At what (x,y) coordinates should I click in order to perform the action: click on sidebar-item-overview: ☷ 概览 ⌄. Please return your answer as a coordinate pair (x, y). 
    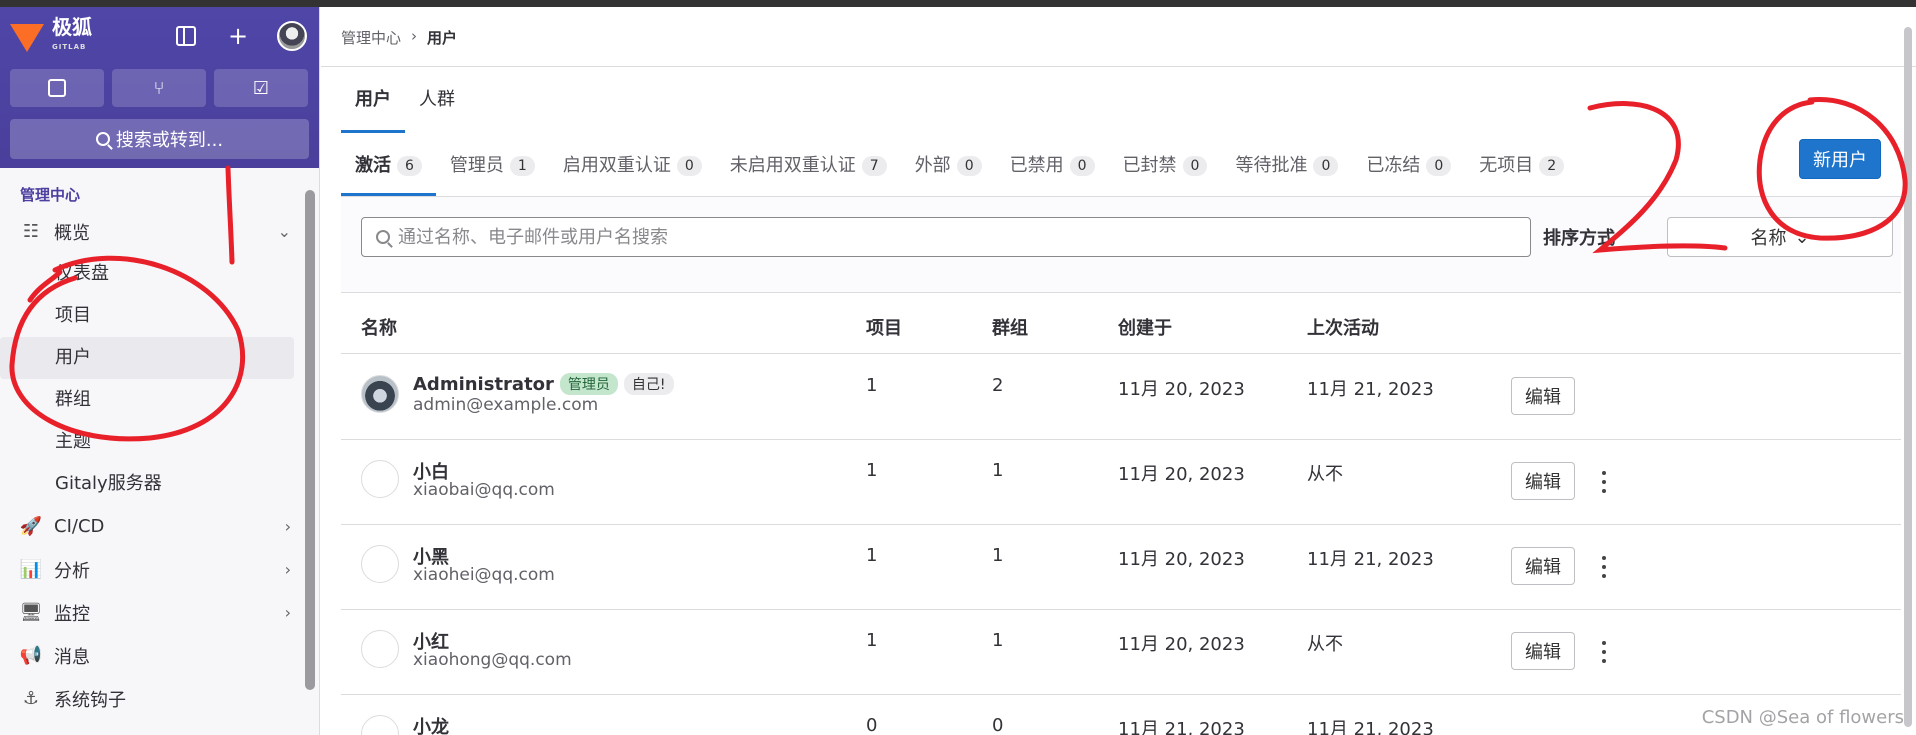
    Looking at the image, I should click on (159, 231).